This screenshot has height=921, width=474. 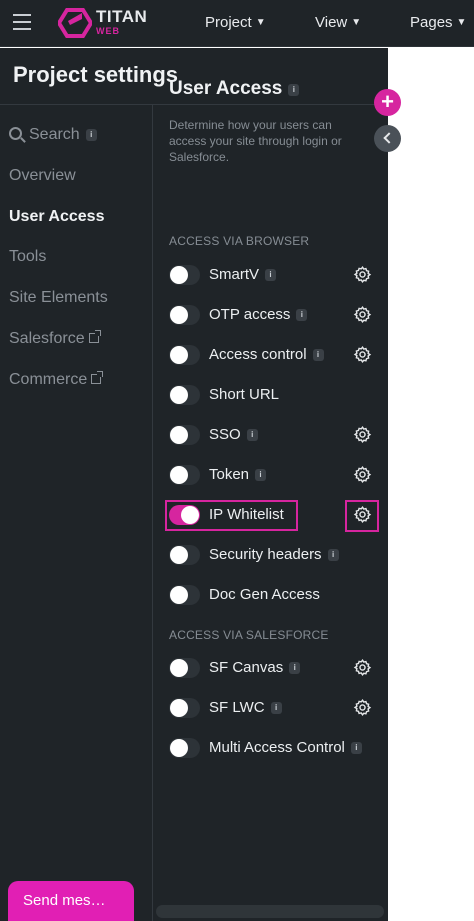 What do you see at coordinates (274, 476) in the screenshot?
I see `access-row-token: Token i` at bounding box center [274, 476].